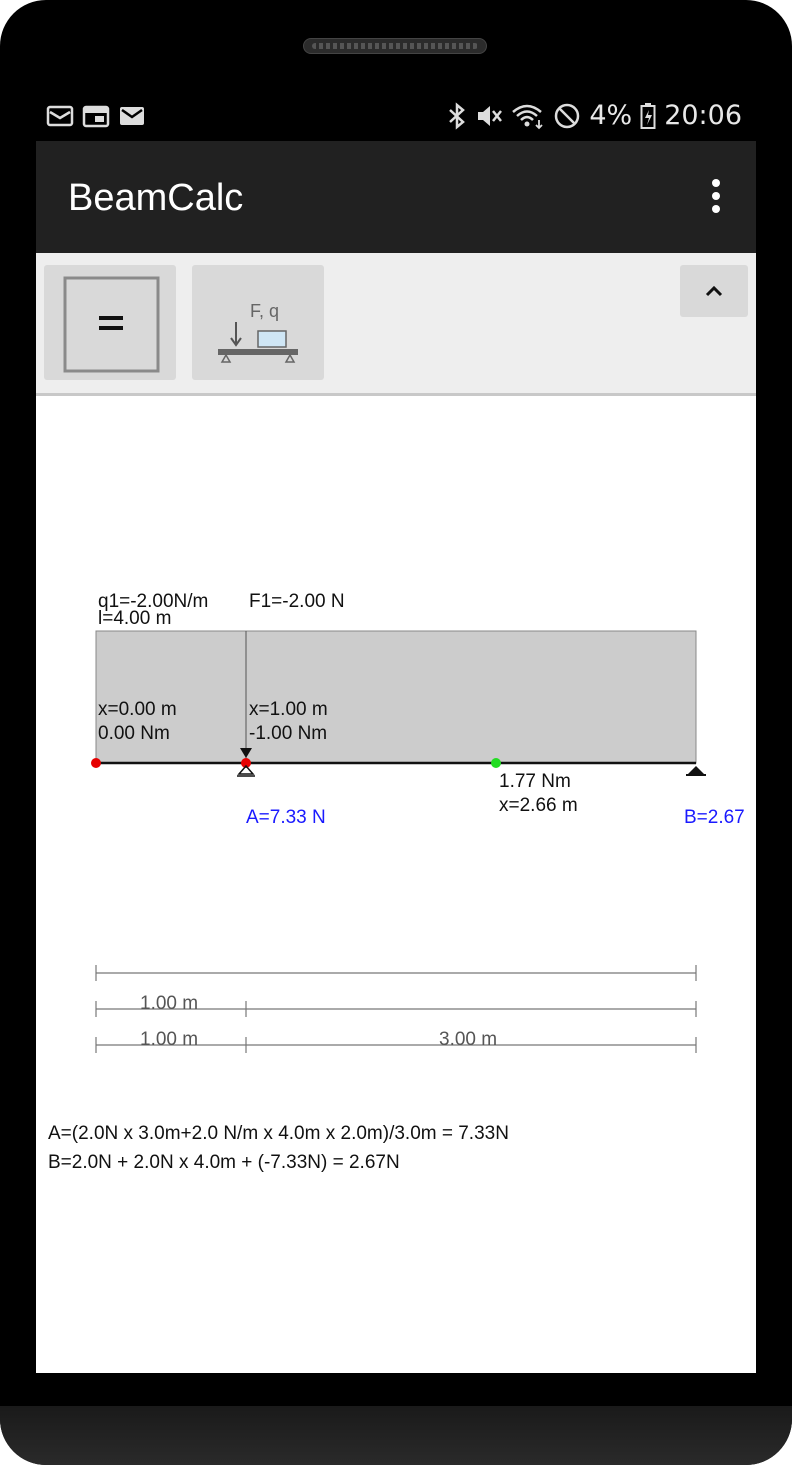 The height and width of the screenshot is (1465, 792). I want to click on collapse-button, so click(714, 291).